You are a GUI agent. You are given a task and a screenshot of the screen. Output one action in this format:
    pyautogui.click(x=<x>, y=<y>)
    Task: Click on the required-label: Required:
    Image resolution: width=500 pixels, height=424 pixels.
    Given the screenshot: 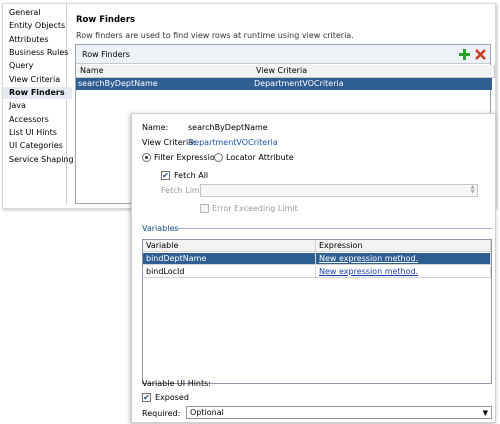 What is the action you would take?
    pyautogui.click(x=161, y=413)
    